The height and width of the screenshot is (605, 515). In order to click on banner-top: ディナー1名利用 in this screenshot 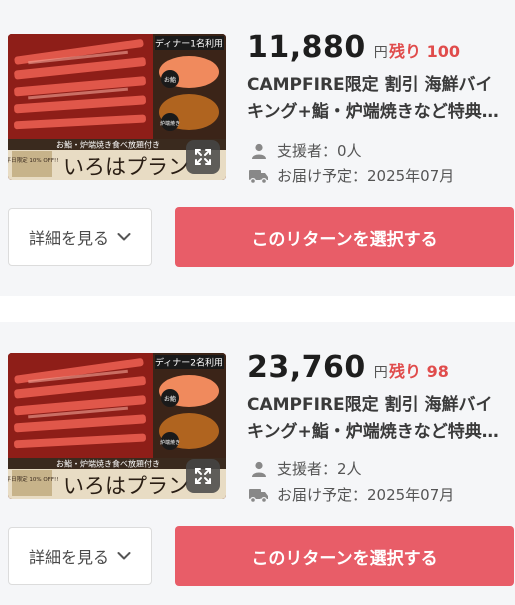, I will do `click(189, 44)`.